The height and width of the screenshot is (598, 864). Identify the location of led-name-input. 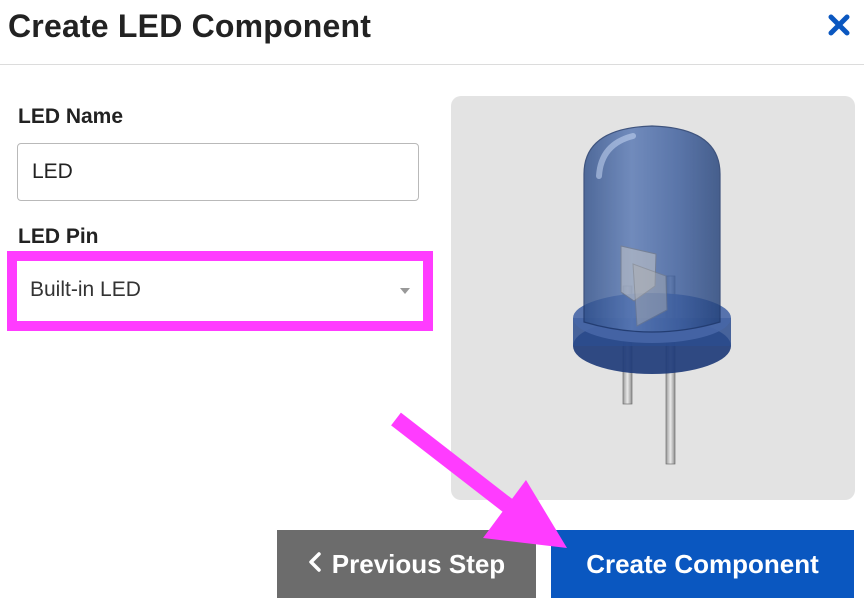
(218, 172).